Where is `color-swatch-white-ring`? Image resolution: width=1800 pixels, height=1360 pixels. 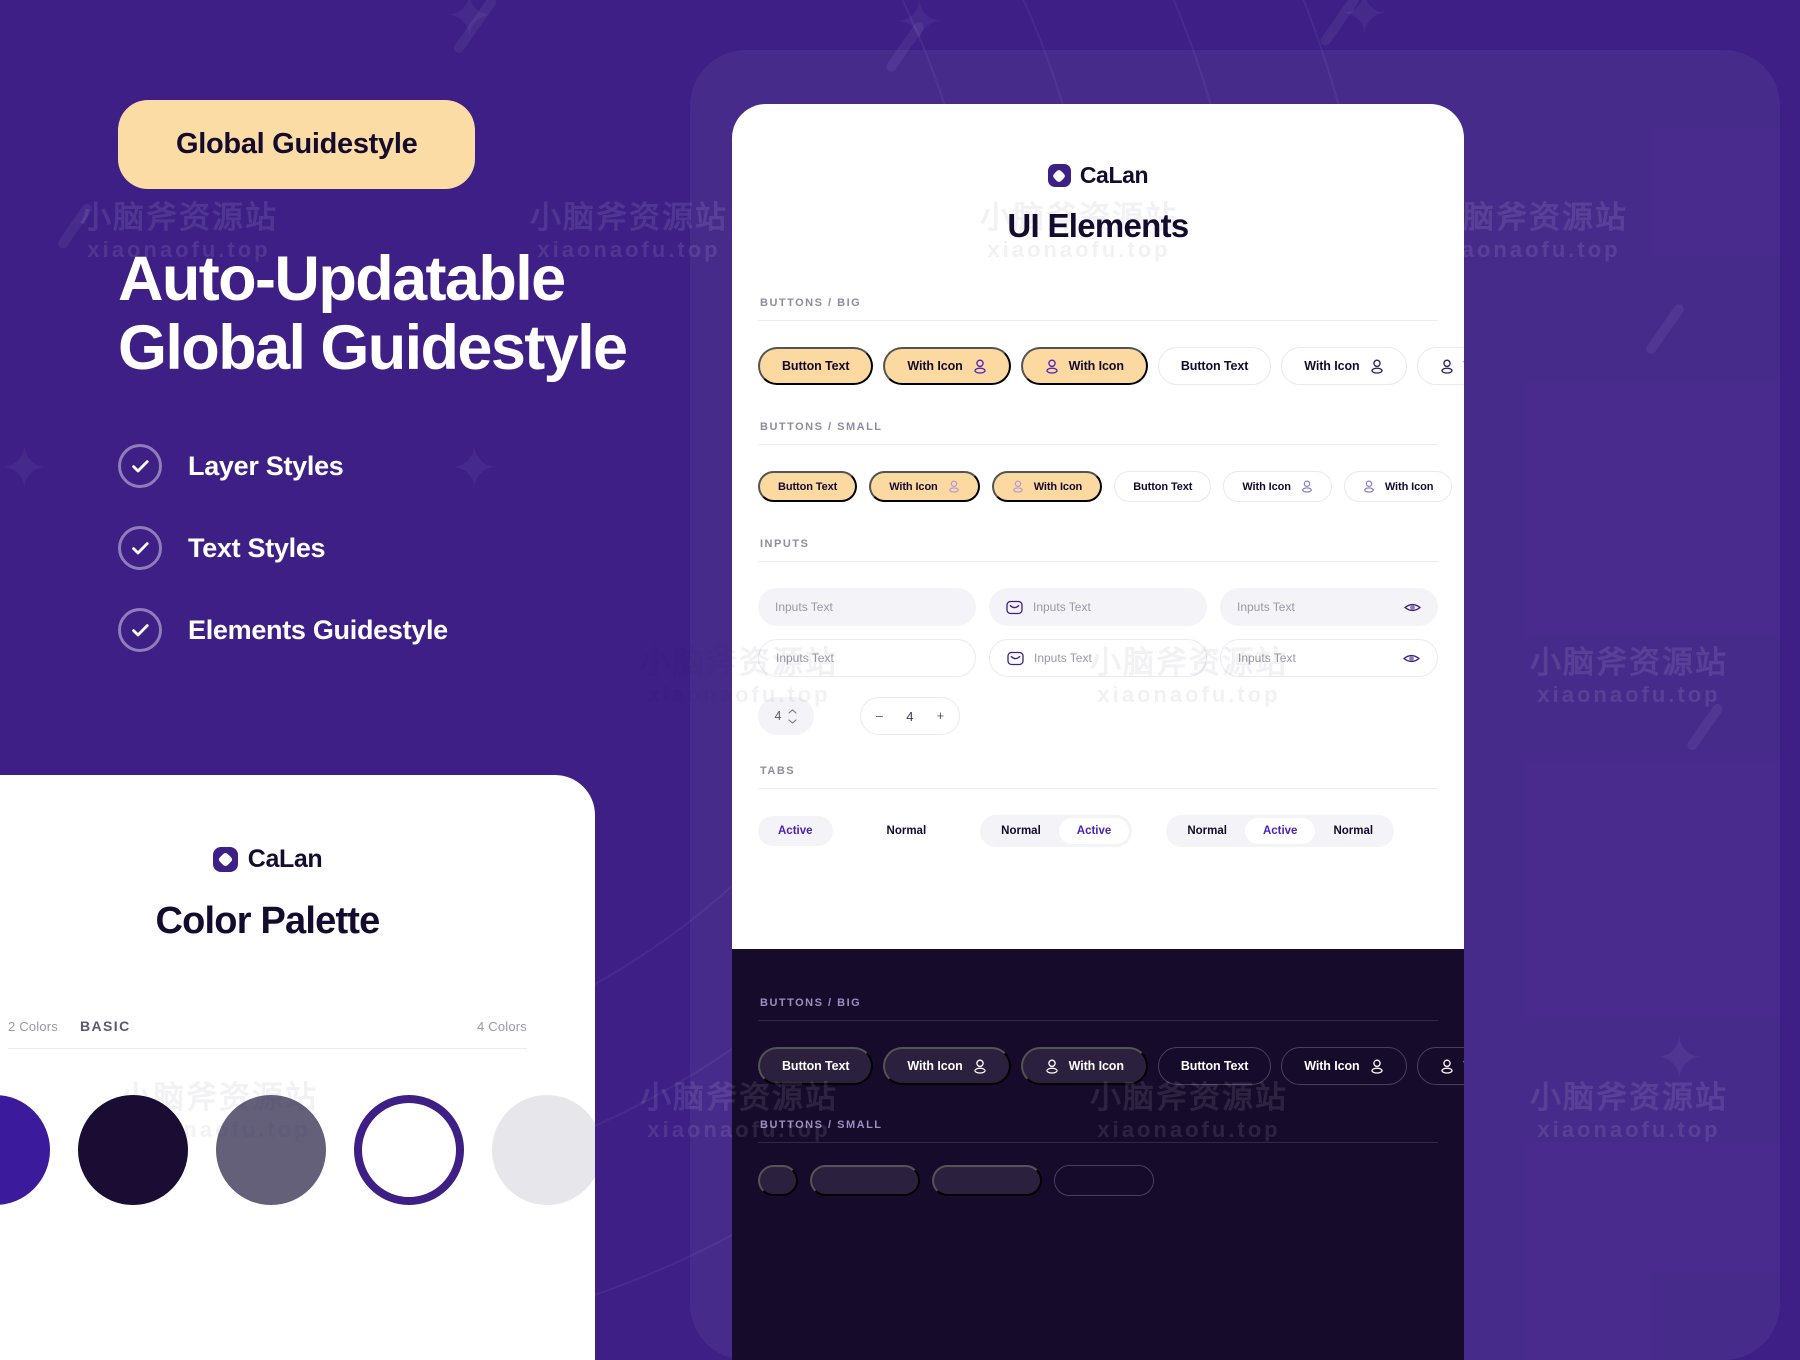
color-swatch-white-ring is located at coordinates (409, 1150).